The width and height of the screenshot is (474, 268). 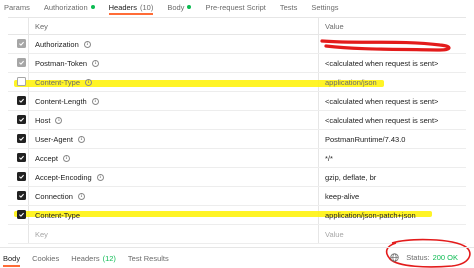 I want to click on tab-settings-label: Settings, so click(x=325, y=7).